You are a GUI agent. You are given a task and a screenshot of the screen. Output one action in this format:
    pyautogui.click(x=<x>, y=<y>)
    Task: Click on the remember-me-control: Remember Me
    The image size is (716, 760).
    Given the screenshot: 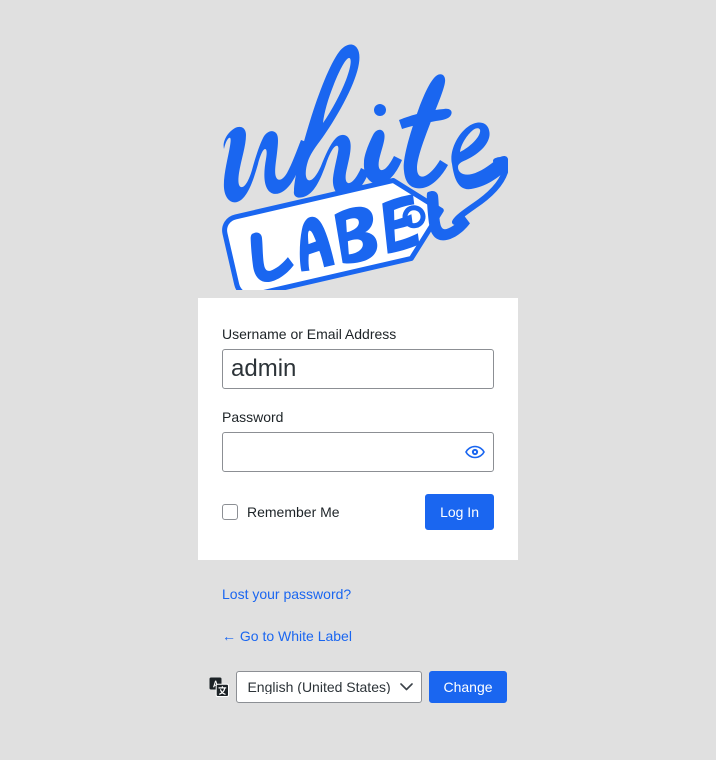 What is the action you would take?
    pyautogui.click(x=281, y=512)
    